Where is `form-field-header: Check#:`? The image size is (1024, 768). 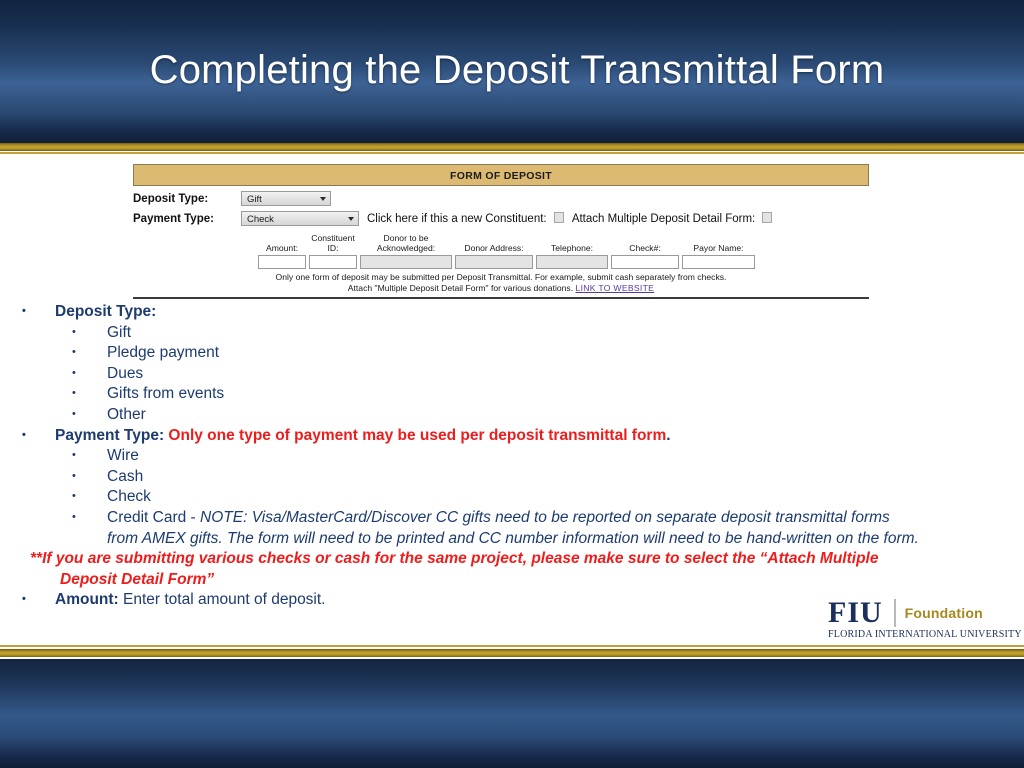
form-field-header: Check#: is located at coordinates (645, 248).